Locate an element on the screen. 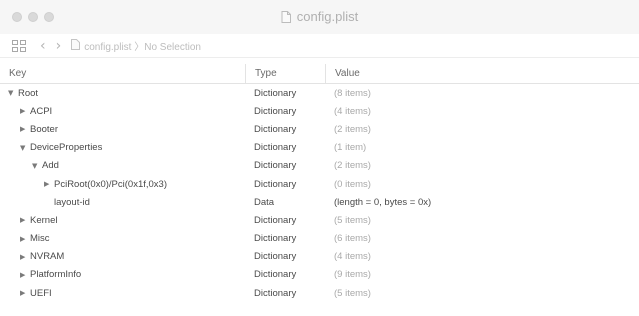  column-header-type: Type is located at coordinates (285, 73).